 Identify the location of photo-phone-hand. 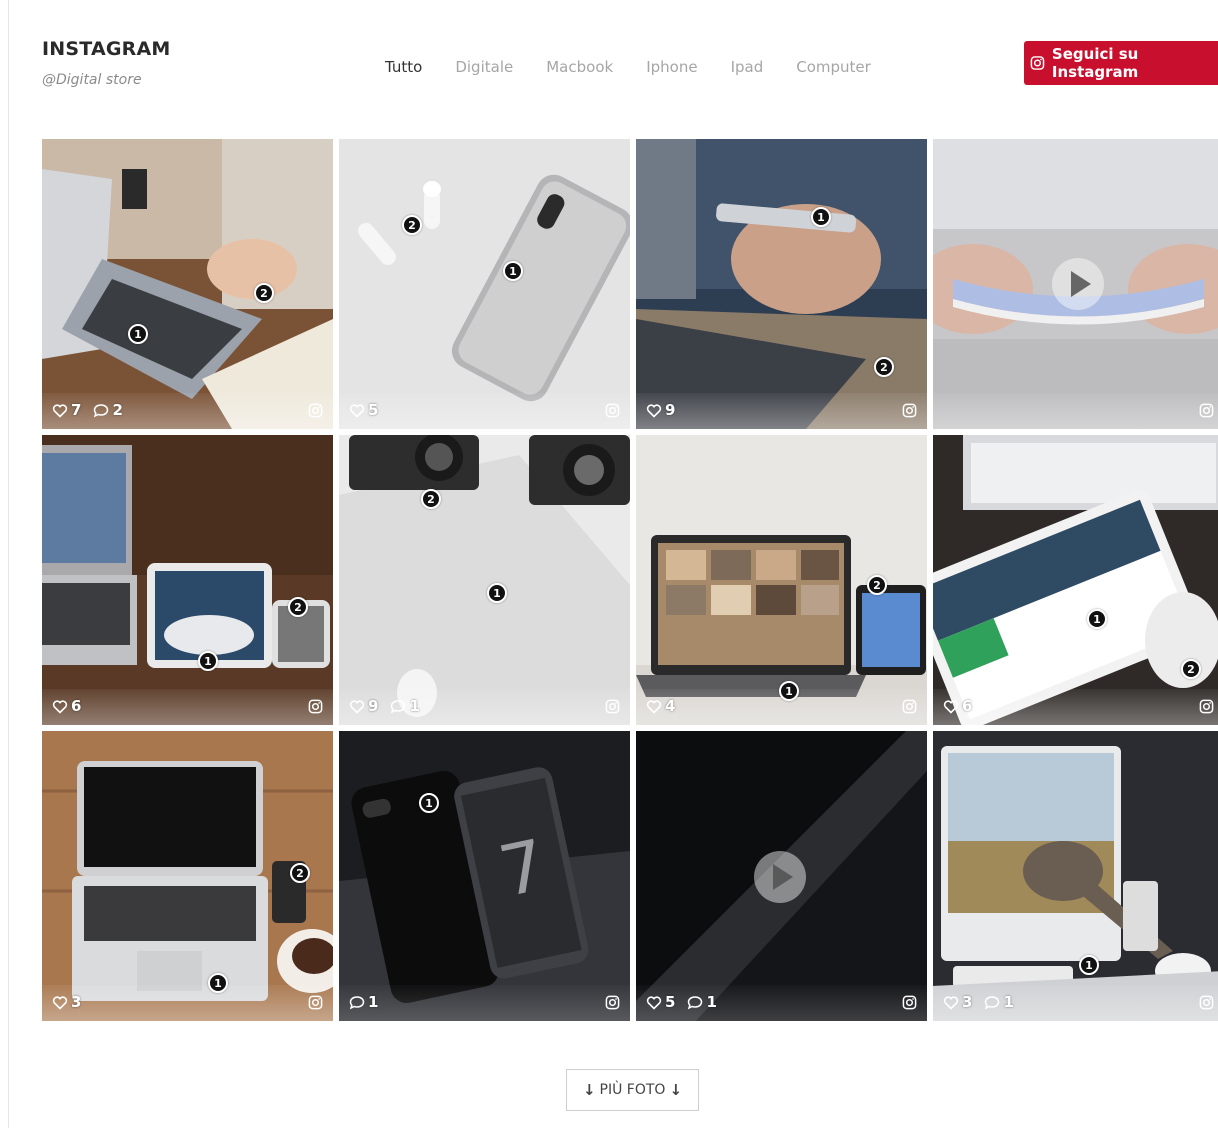
(781, 284).